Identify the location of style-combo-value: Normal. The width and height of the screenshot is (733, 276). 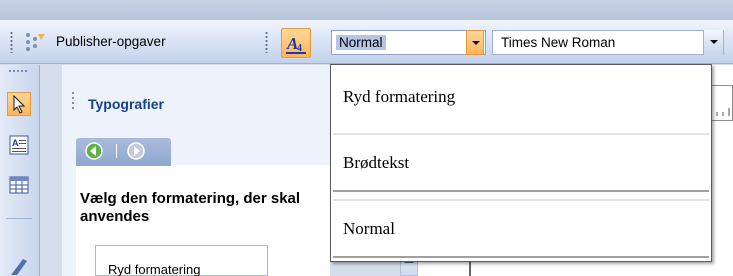
(361, 42).